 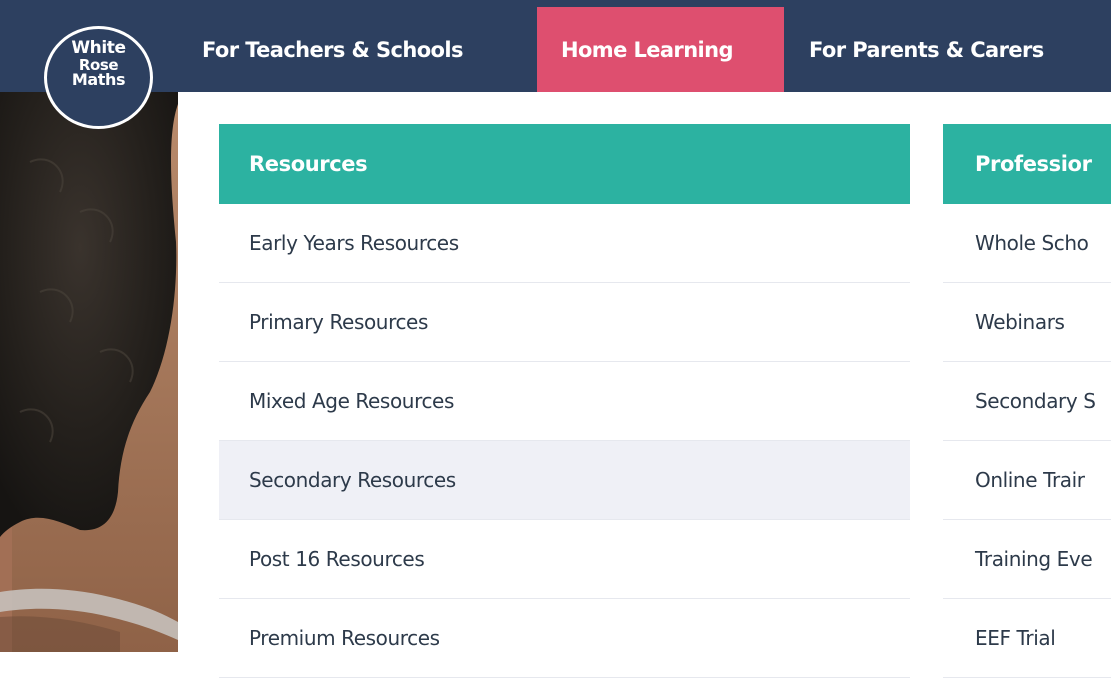 I want to click on menu-link-training-events: Training Eve, so click(x=1027, y=559).